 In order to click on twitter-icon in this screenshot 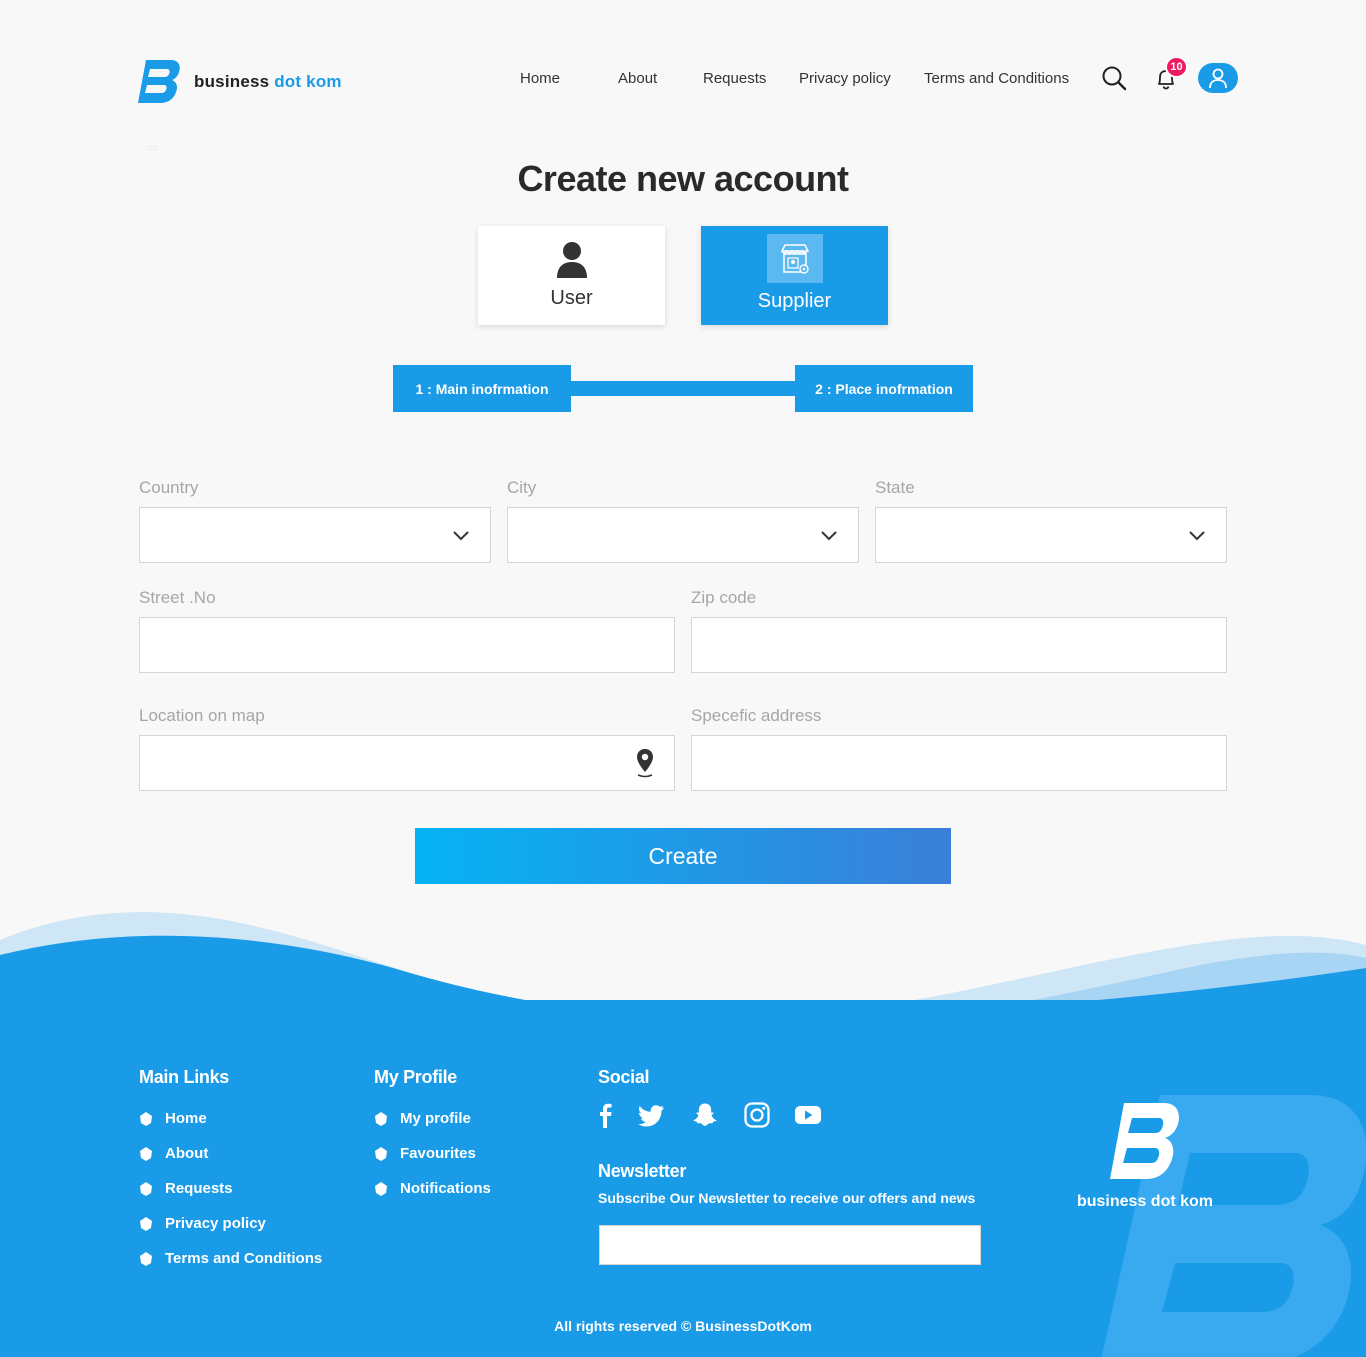, I will do `click(652, 1115)`.